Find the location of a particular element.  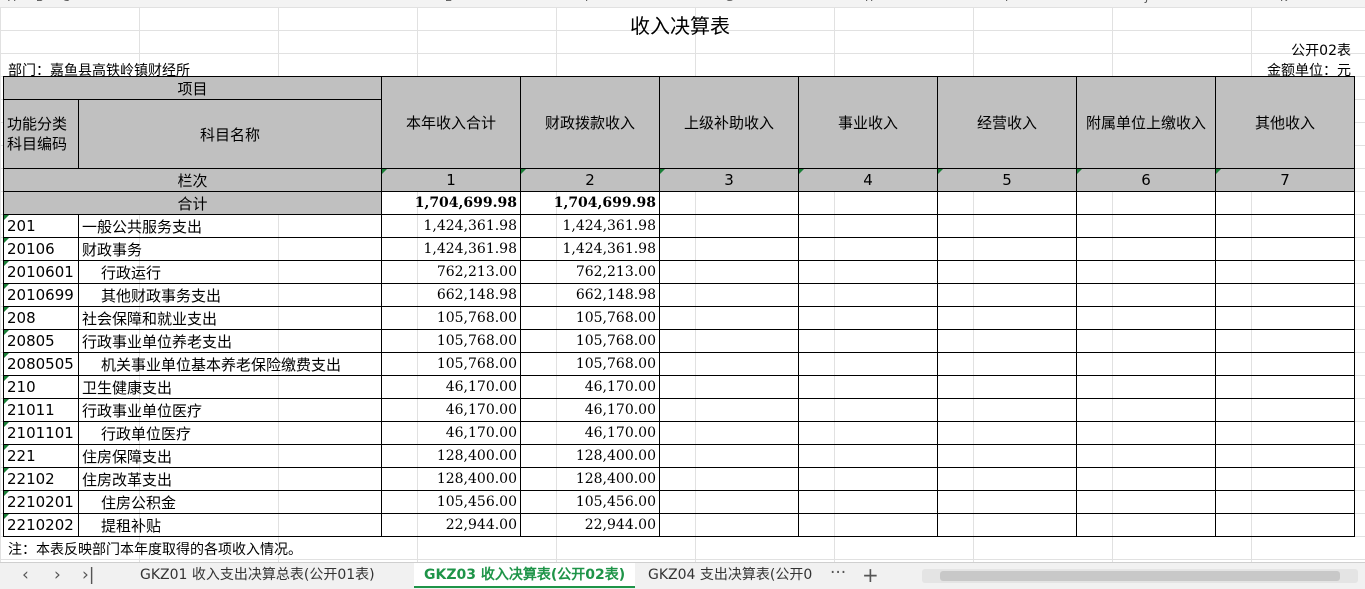

subject-code: 2010699 is located at coordinates (41, 295).